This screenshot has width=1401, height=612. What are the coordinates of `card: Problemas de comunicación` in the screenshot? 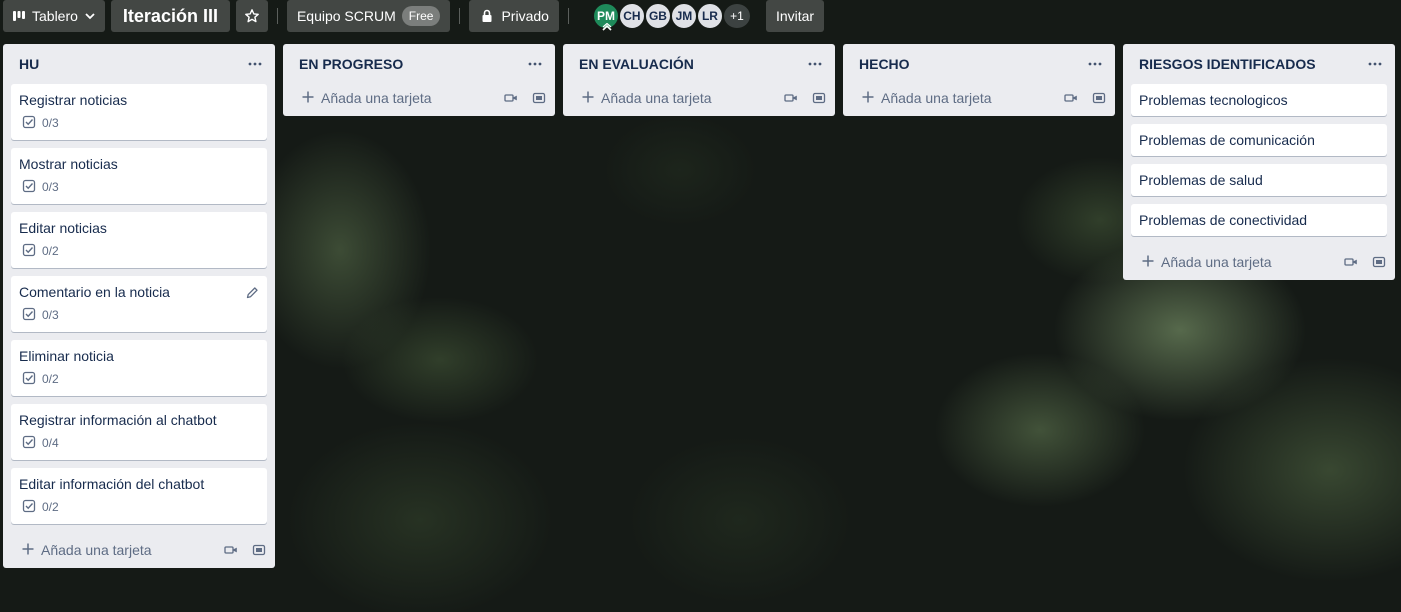 It's located at (1259, 140).